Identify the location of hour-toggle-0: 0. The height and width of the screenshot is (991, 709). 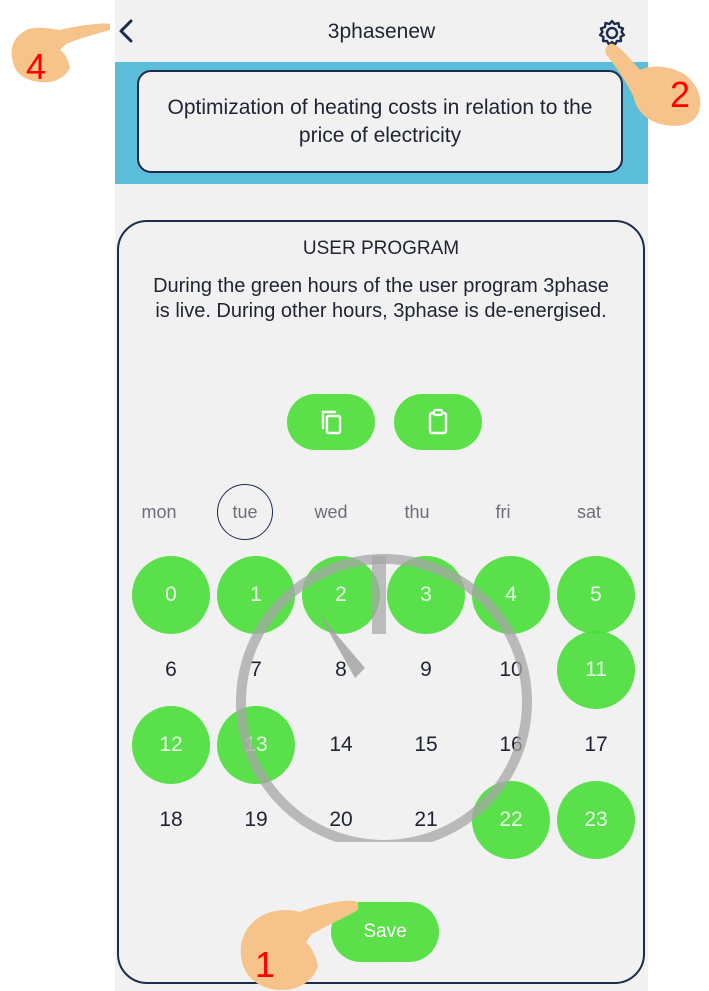
(171, 595).